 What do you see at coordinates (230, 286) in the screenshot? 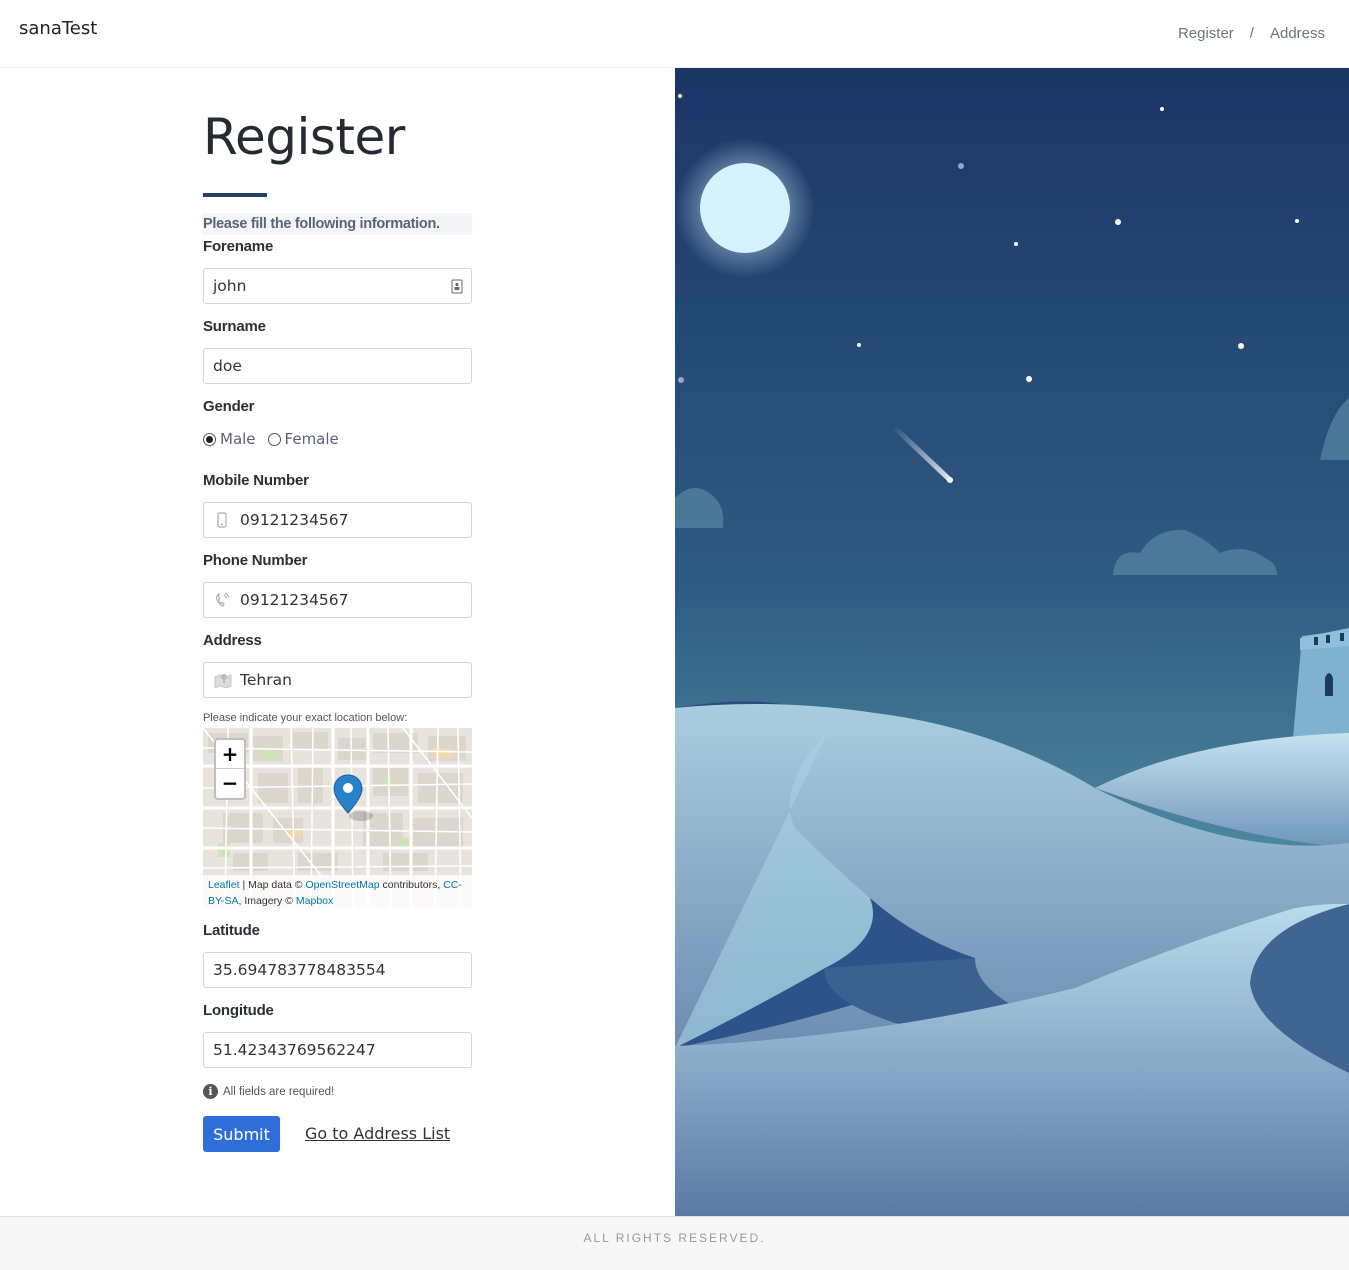
I see `forename-value: john` at bounding box center [230, 286].